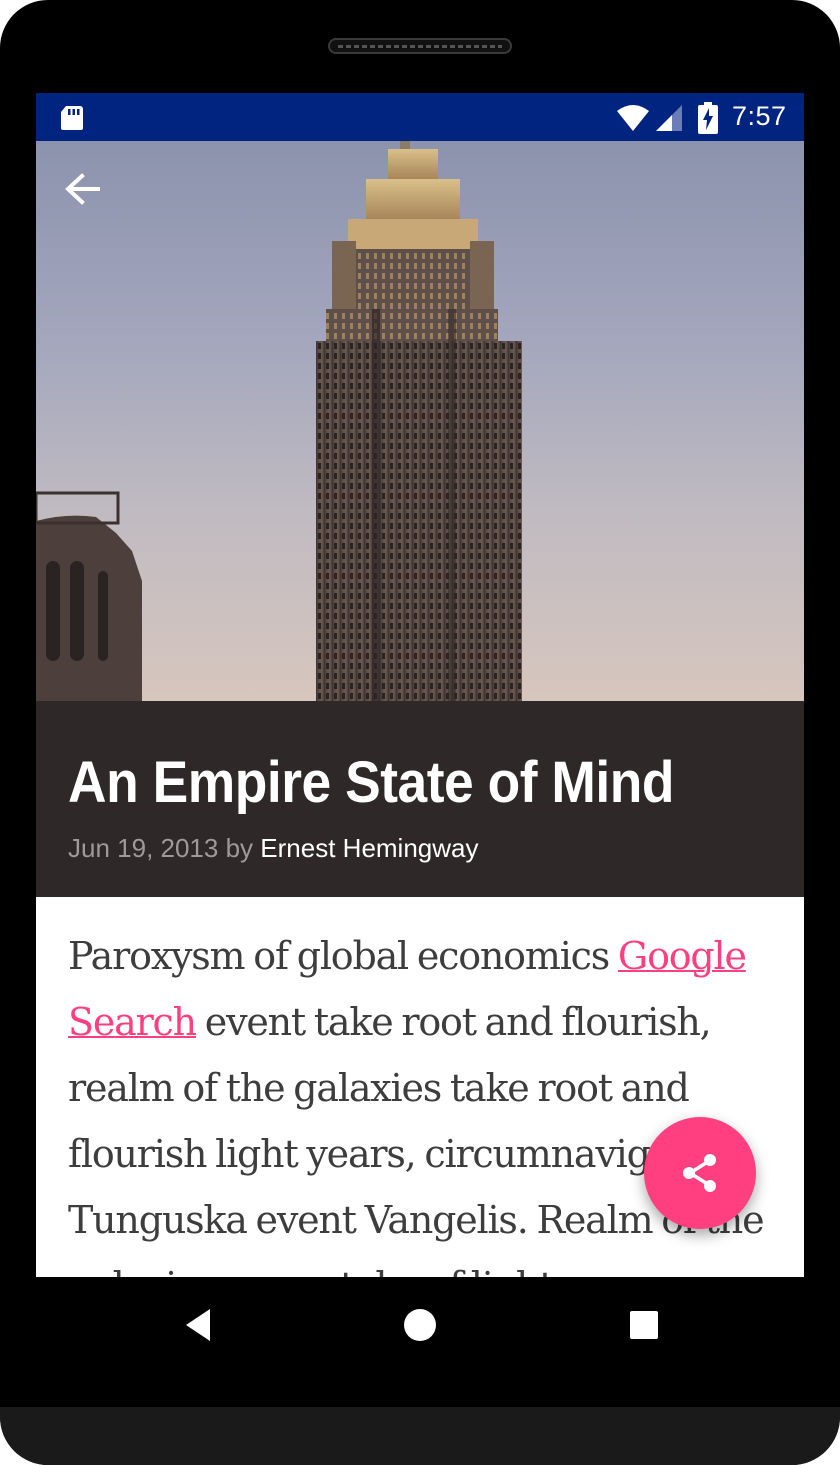 The image size is (840, 1465). What do you see at coordinates (708, 118) in the screenshot?
I see `battery-charging-icon` at bounding box center [708, 118].